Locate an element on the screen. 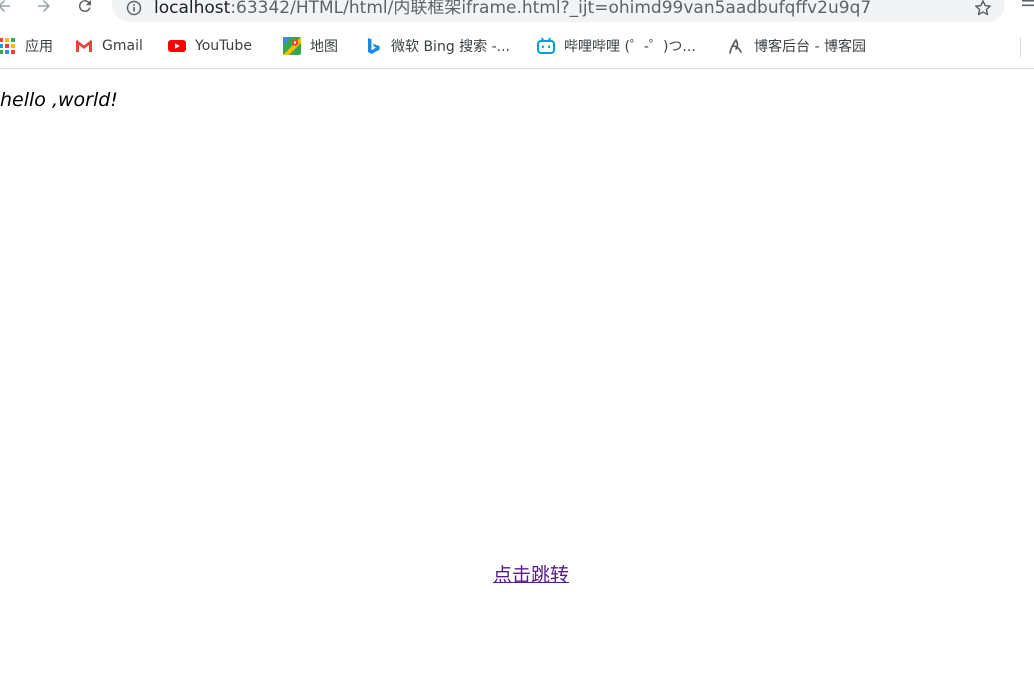  bookmark-cnblogs: 博客后台 - 博客园 is located at coordinates (796, 46).